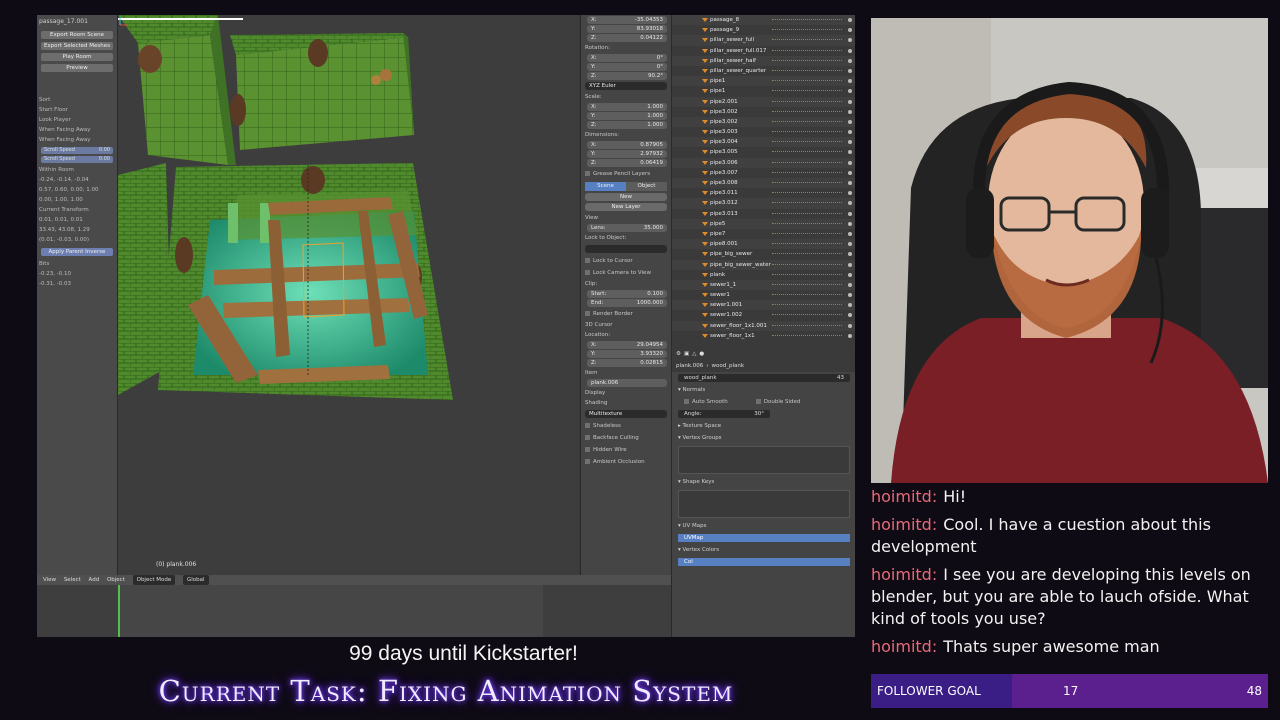 This screenshot has width=1280, height=720. Describe the element at coordinates (678, 354) in the screenshot. I see `wrench-icon: ⚙` at that location.